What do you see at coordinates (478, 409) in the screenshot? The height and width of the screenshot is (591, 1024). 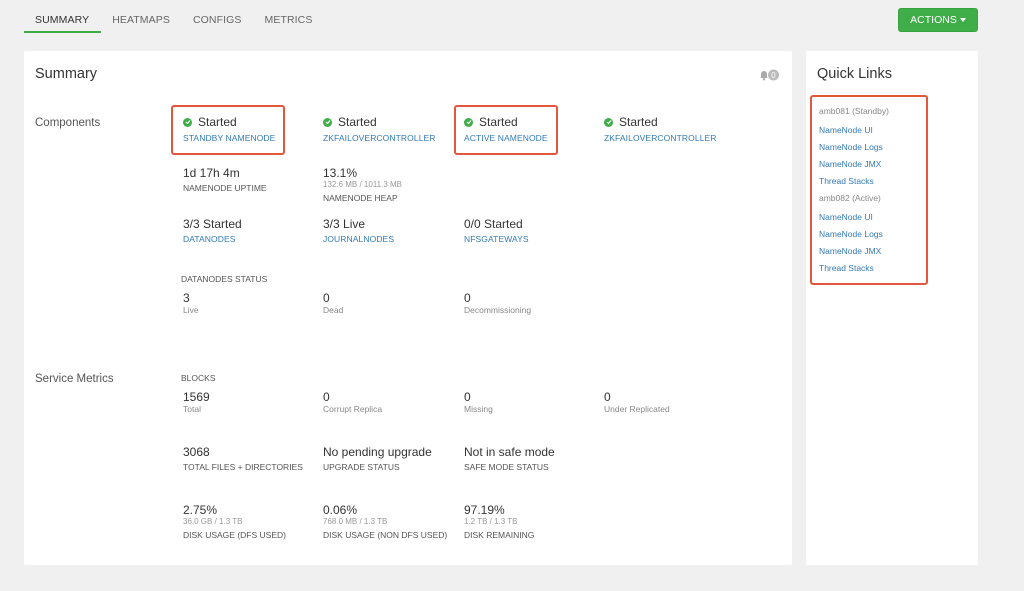 I see `missing-label: Missing` at bounding box center [478, 409].